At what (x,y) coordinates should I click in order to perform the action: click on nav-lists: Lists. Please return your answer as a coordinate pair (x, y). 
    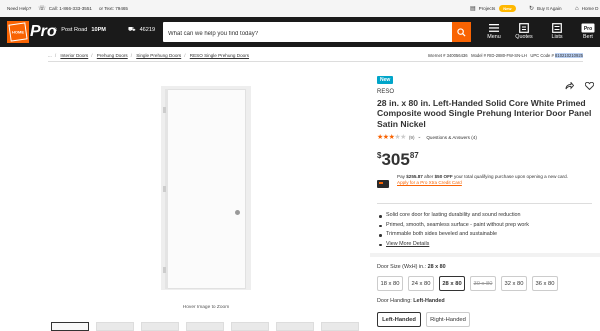
    Looking at the image, I should click on (557, 33).